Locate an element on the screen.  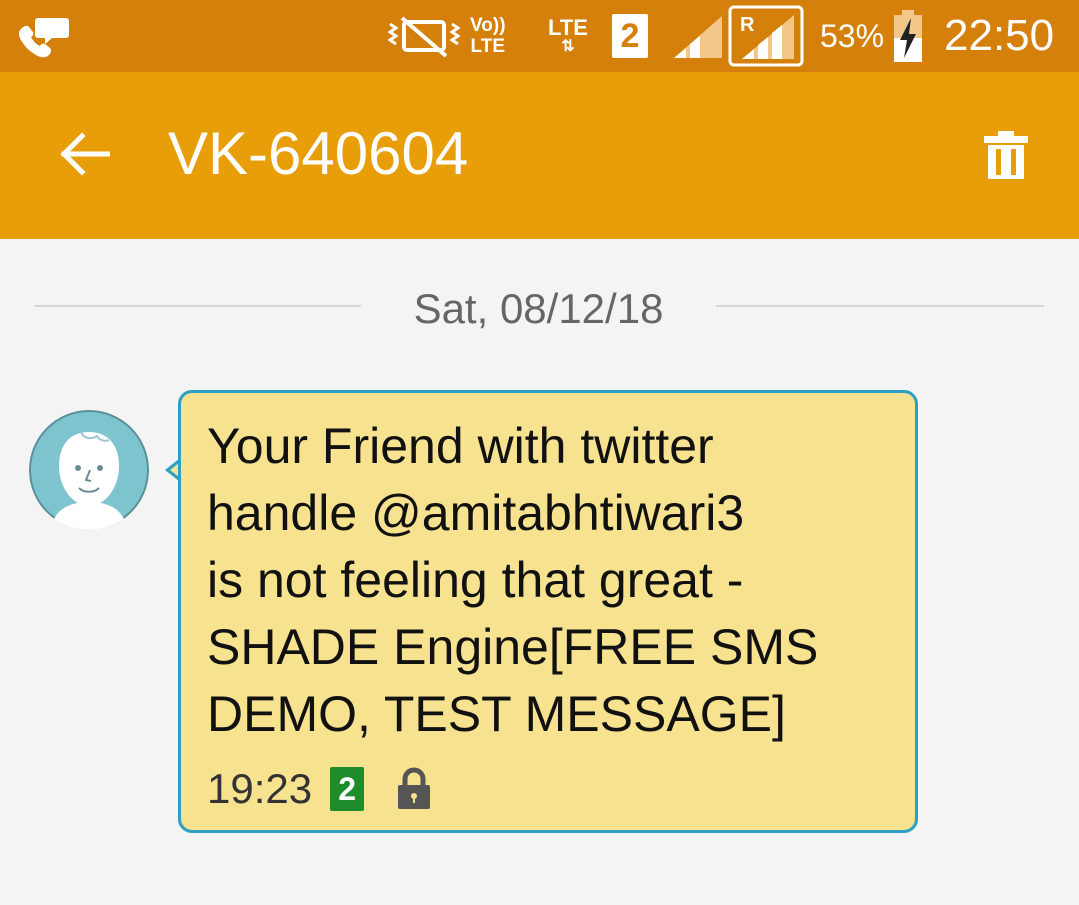
person-icon is located at coordinates (89, 470).